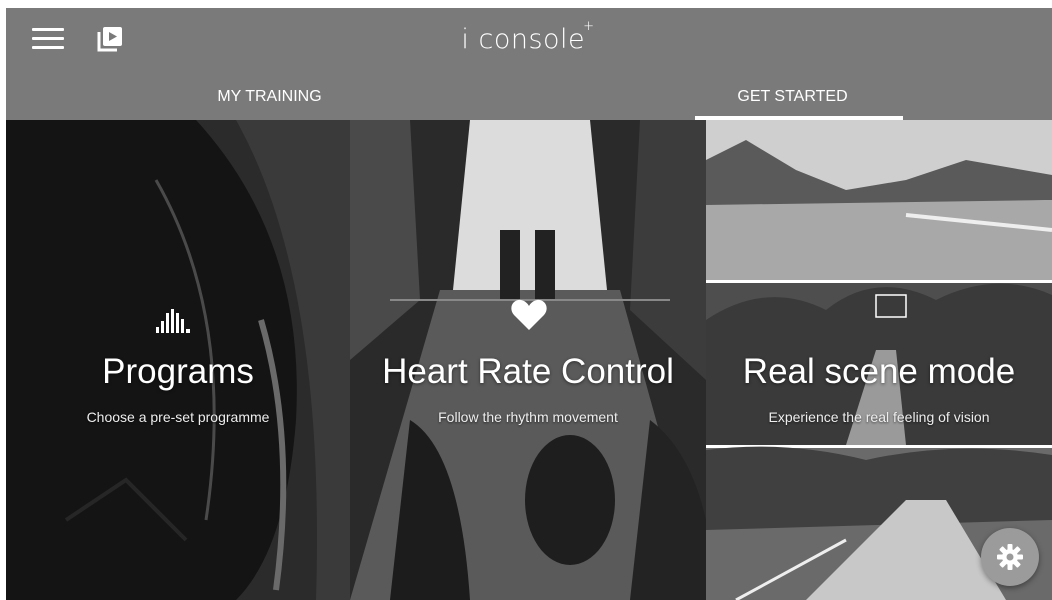 The width and height of the screenshot is (1052, 600). What do you see at coordinates (178, 417) in the screenshot?
I see `programs-subtitle: Choose a pre-set programme` at bounding box center [178, 417].